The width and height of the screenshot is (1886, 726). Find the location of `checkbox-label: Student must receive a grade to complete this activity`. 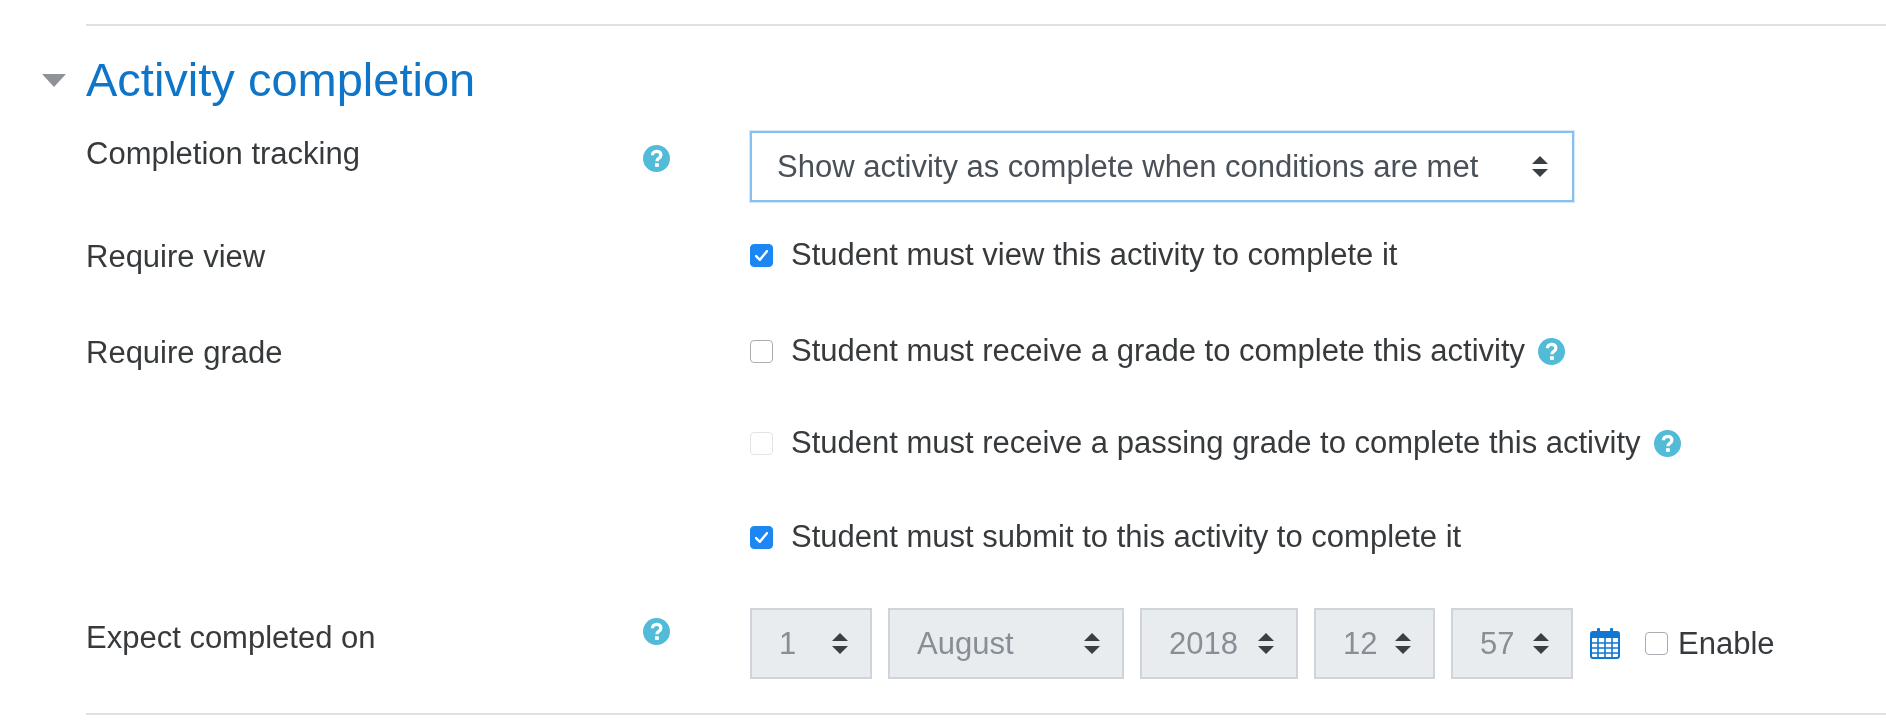

checkbox-label: Student must receive a grade to complete this activity is located at coordinates (1158, 351).